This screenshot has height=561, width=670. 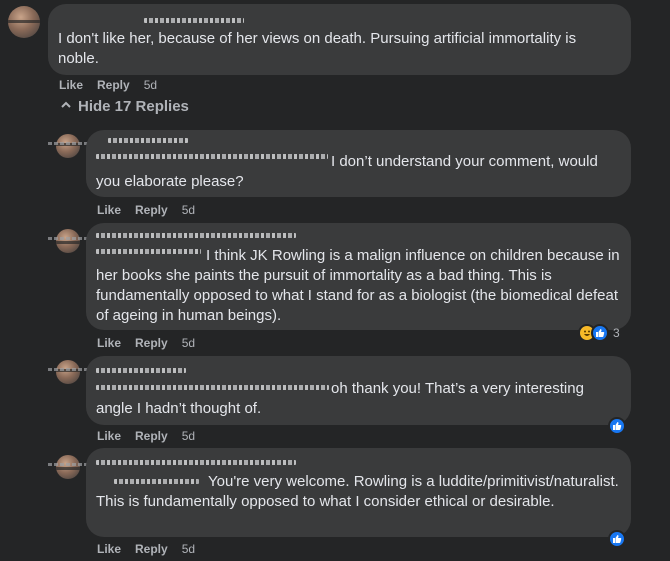 I want to click on hide-replies-toggle: Hide 17 Replies, so click(x=124, y=106).